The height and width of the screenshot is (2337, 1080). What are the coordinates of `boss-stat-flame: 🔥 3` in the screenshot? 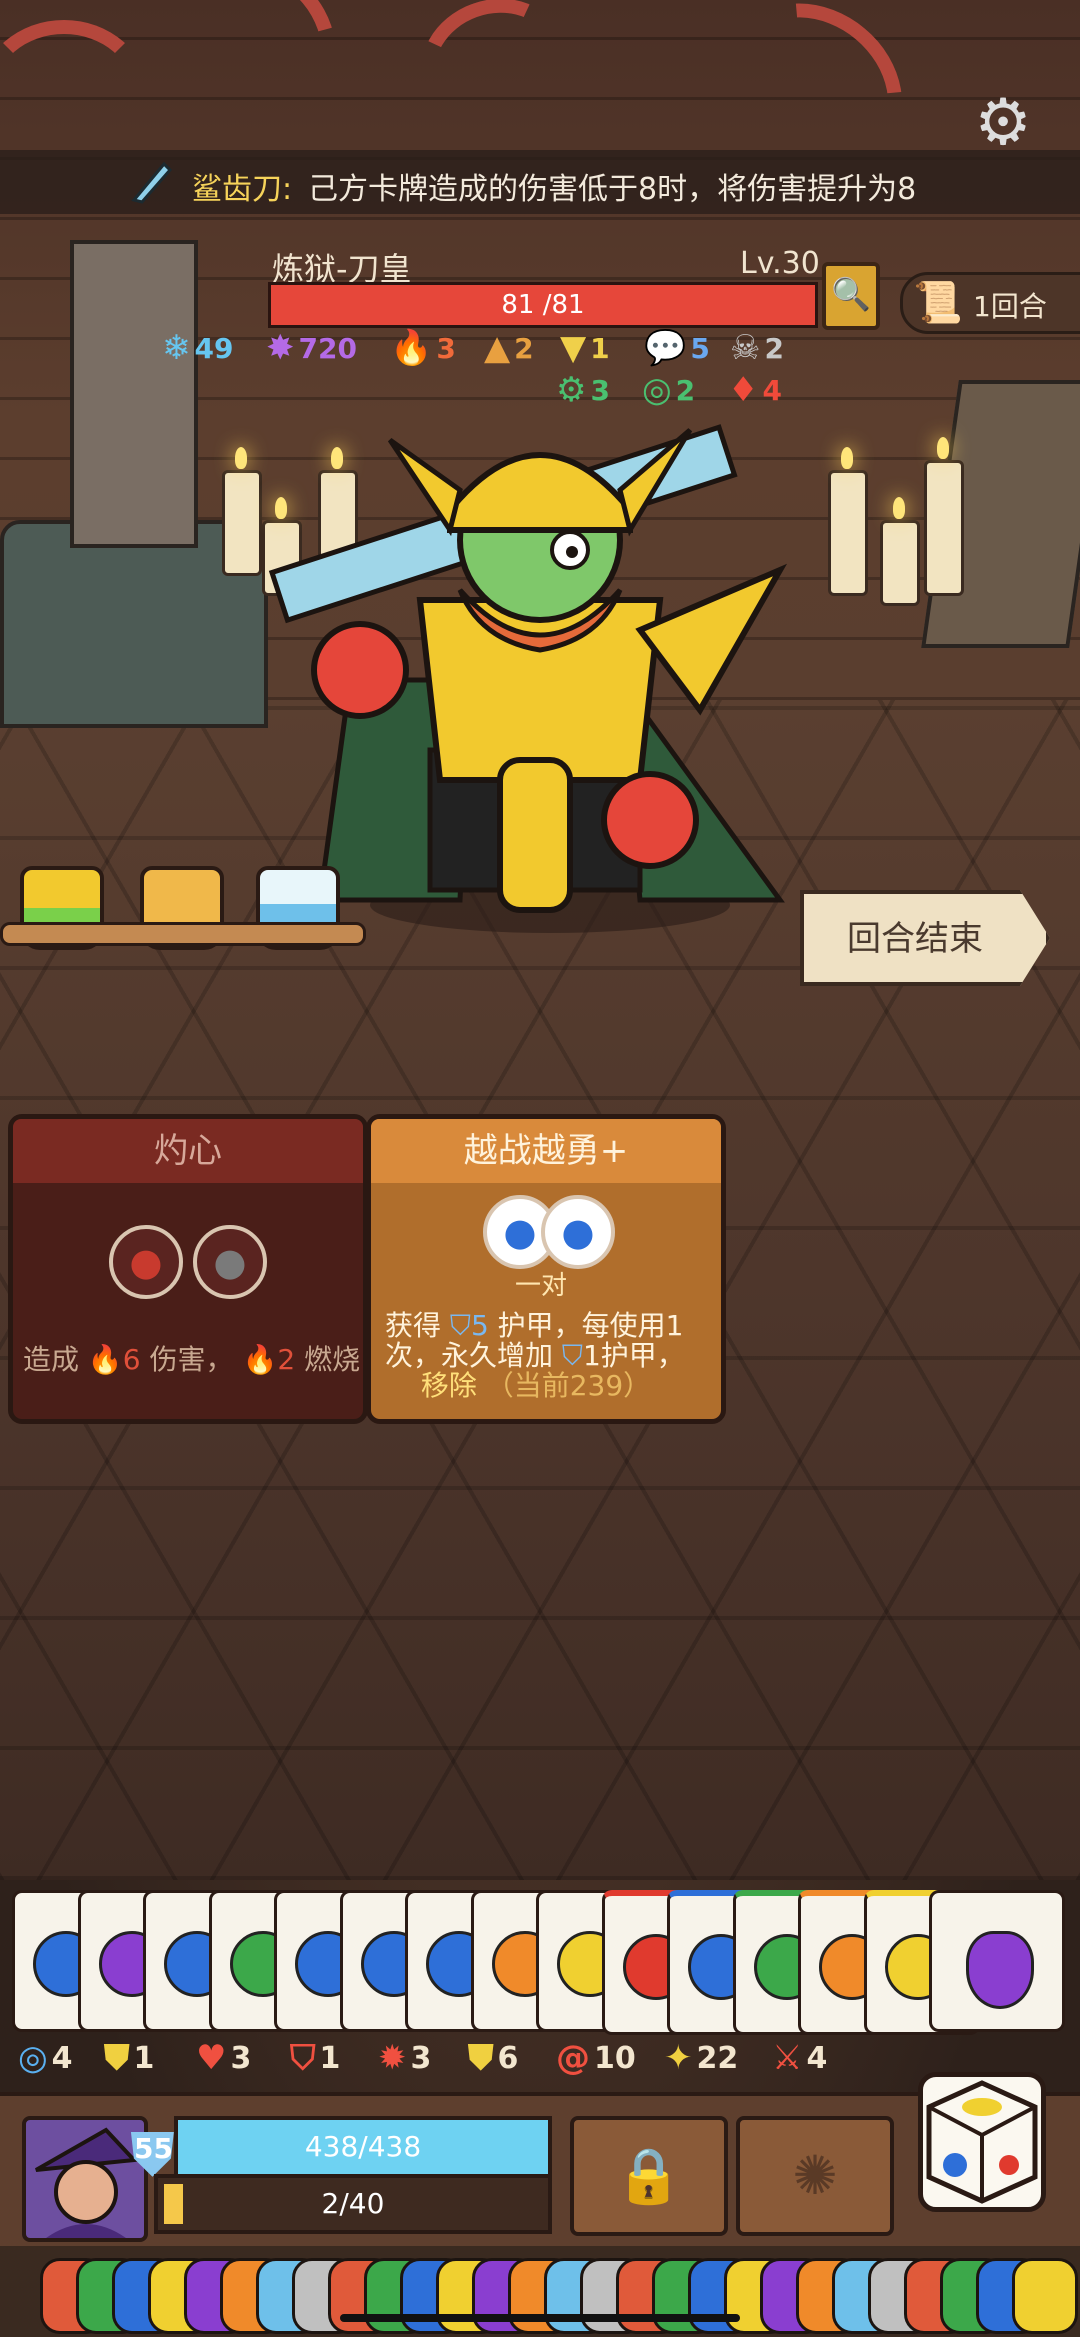 It's located at (423, 348).